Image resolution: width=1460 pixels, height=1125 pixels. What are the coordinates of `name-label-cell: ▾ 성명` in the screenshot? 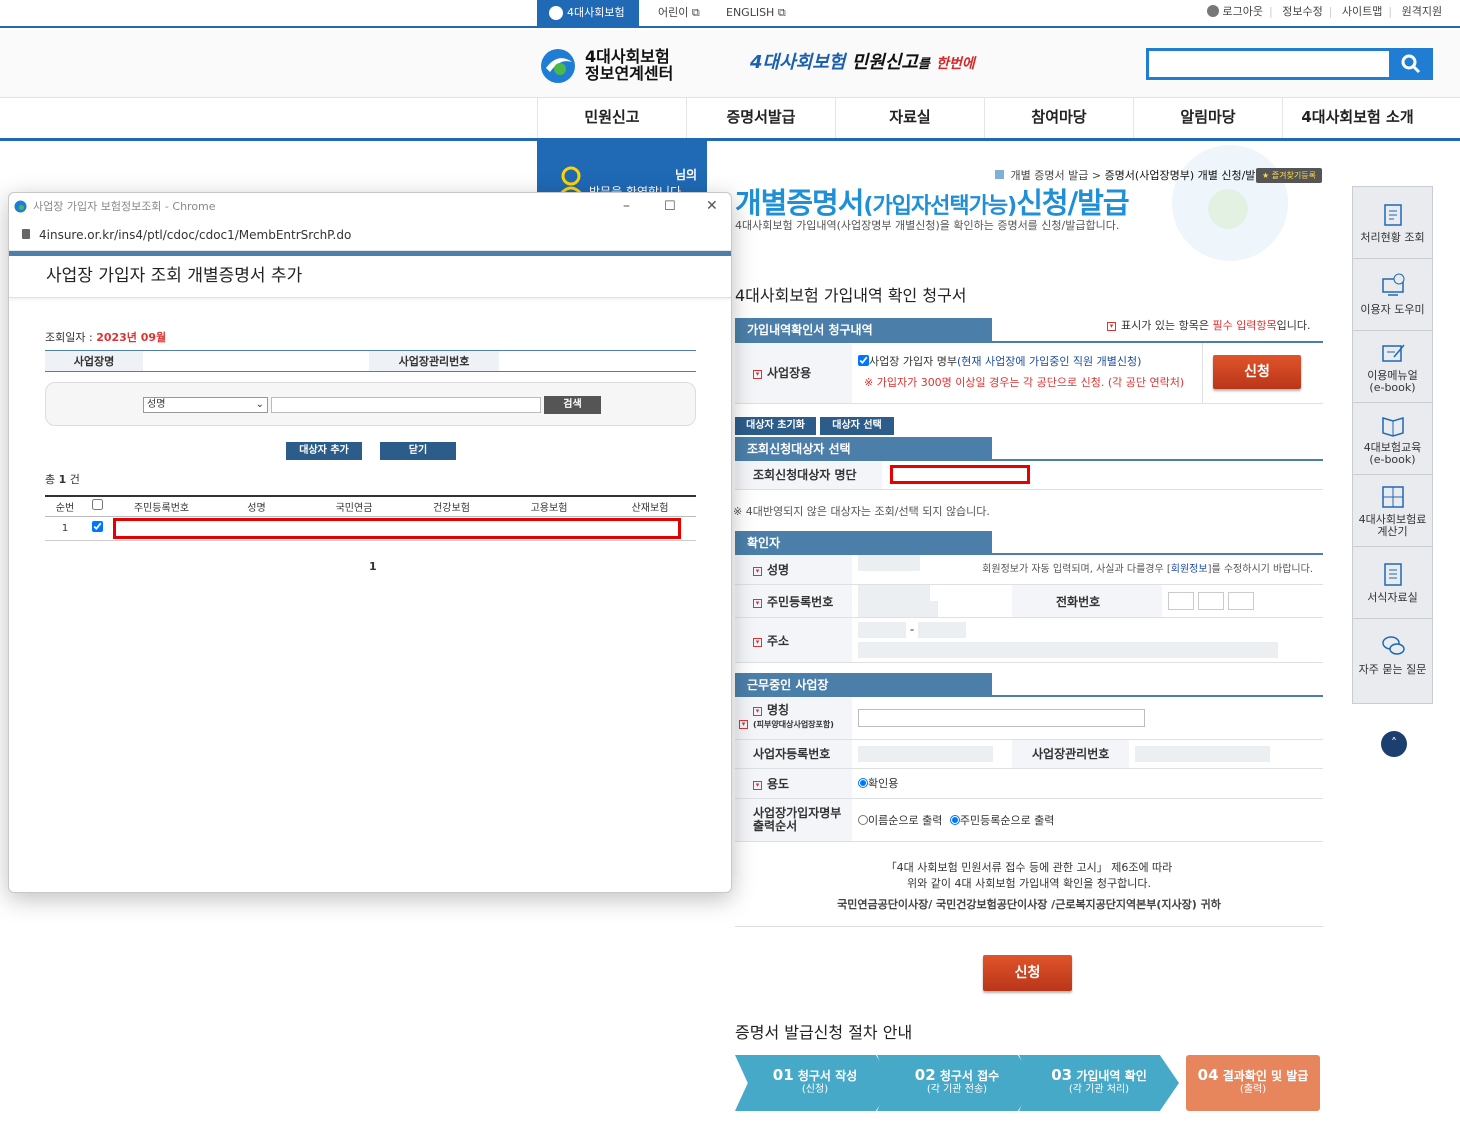 It's located at (793, 570).